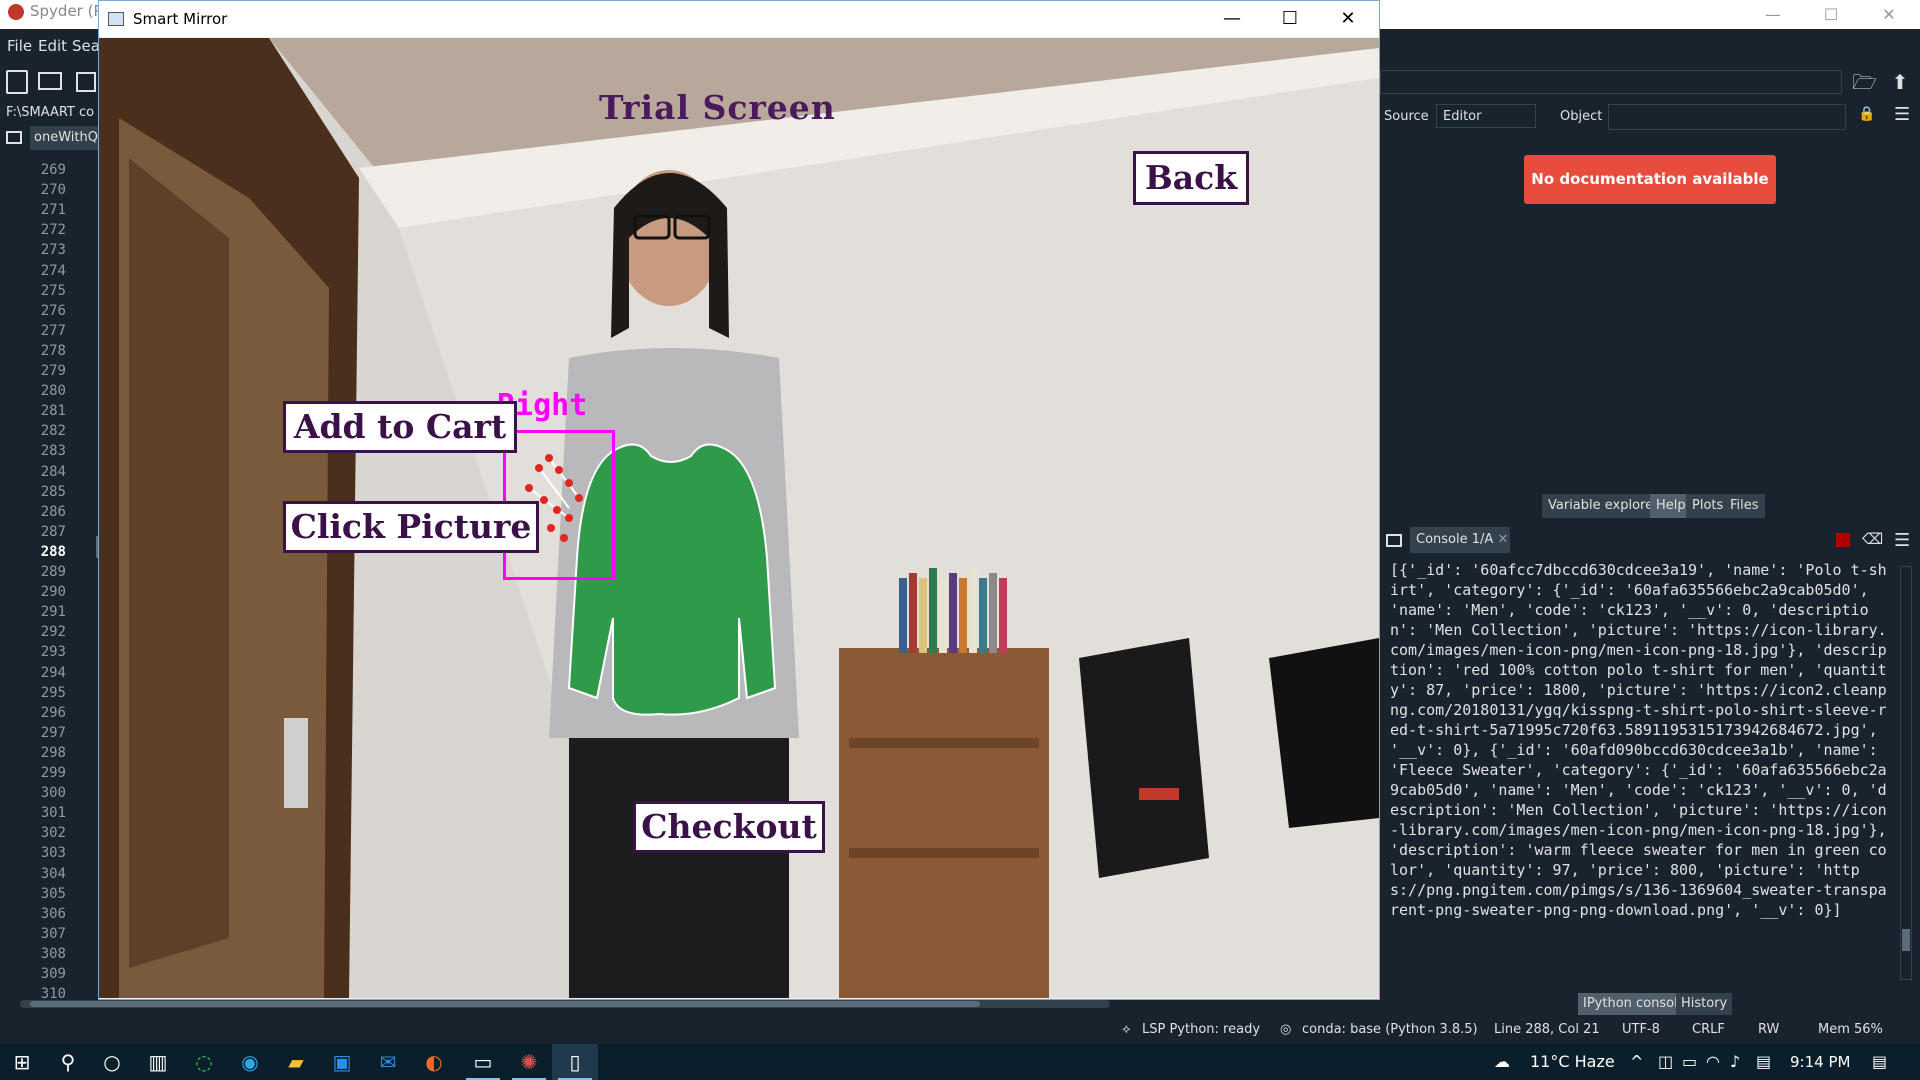 This screenshot has width=1920, height=1080. I want to click on taskbar-terminal-app: ▭, so click(483, 1062).